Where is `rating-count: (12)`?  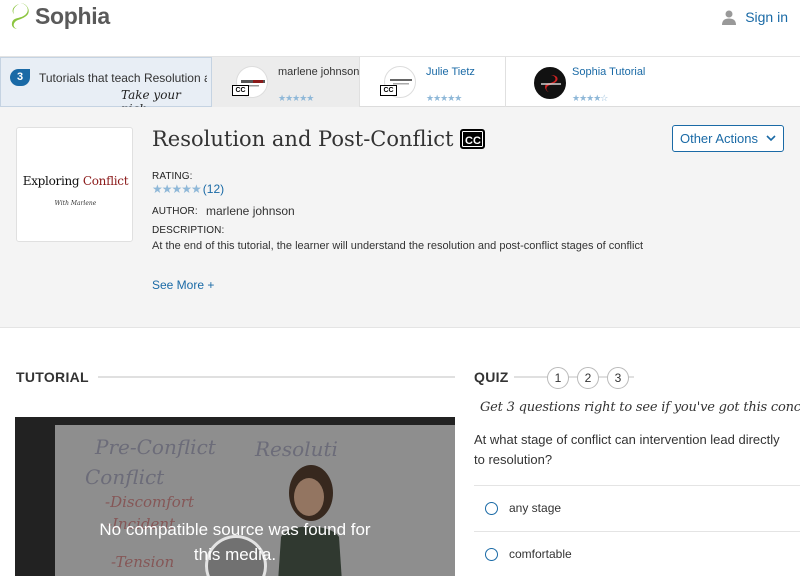
rating-count: (12) is located at coordinates (213, 189).